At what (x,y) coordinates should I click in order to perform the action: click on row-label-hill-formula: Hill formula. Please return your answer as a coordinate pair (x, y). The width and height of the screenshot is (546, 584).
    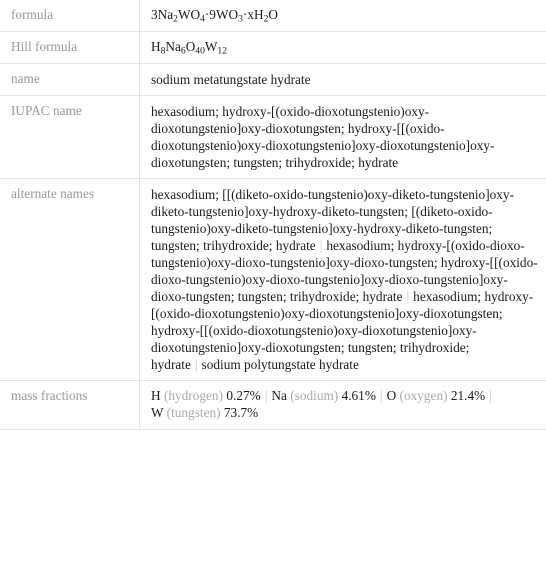
    Looking at the image, I should click on (70, 47).